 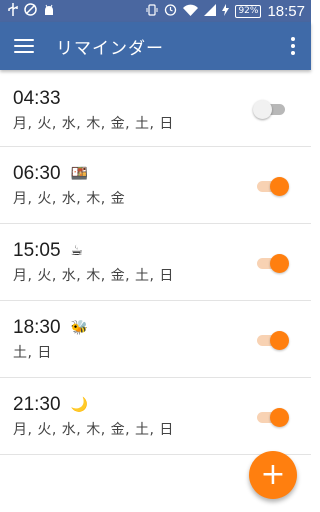 What do you see at coordinates (37, 98) in the screenshot?
I see `reminder-time: 04:33` at bounding box center [37, 98].